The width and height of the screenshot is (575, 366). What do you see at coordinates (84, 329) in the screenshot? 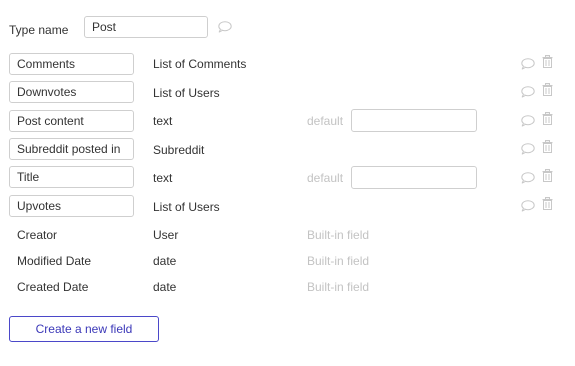
I see `create-new-field-button: Create a new field` at bounding box center [84, 329].